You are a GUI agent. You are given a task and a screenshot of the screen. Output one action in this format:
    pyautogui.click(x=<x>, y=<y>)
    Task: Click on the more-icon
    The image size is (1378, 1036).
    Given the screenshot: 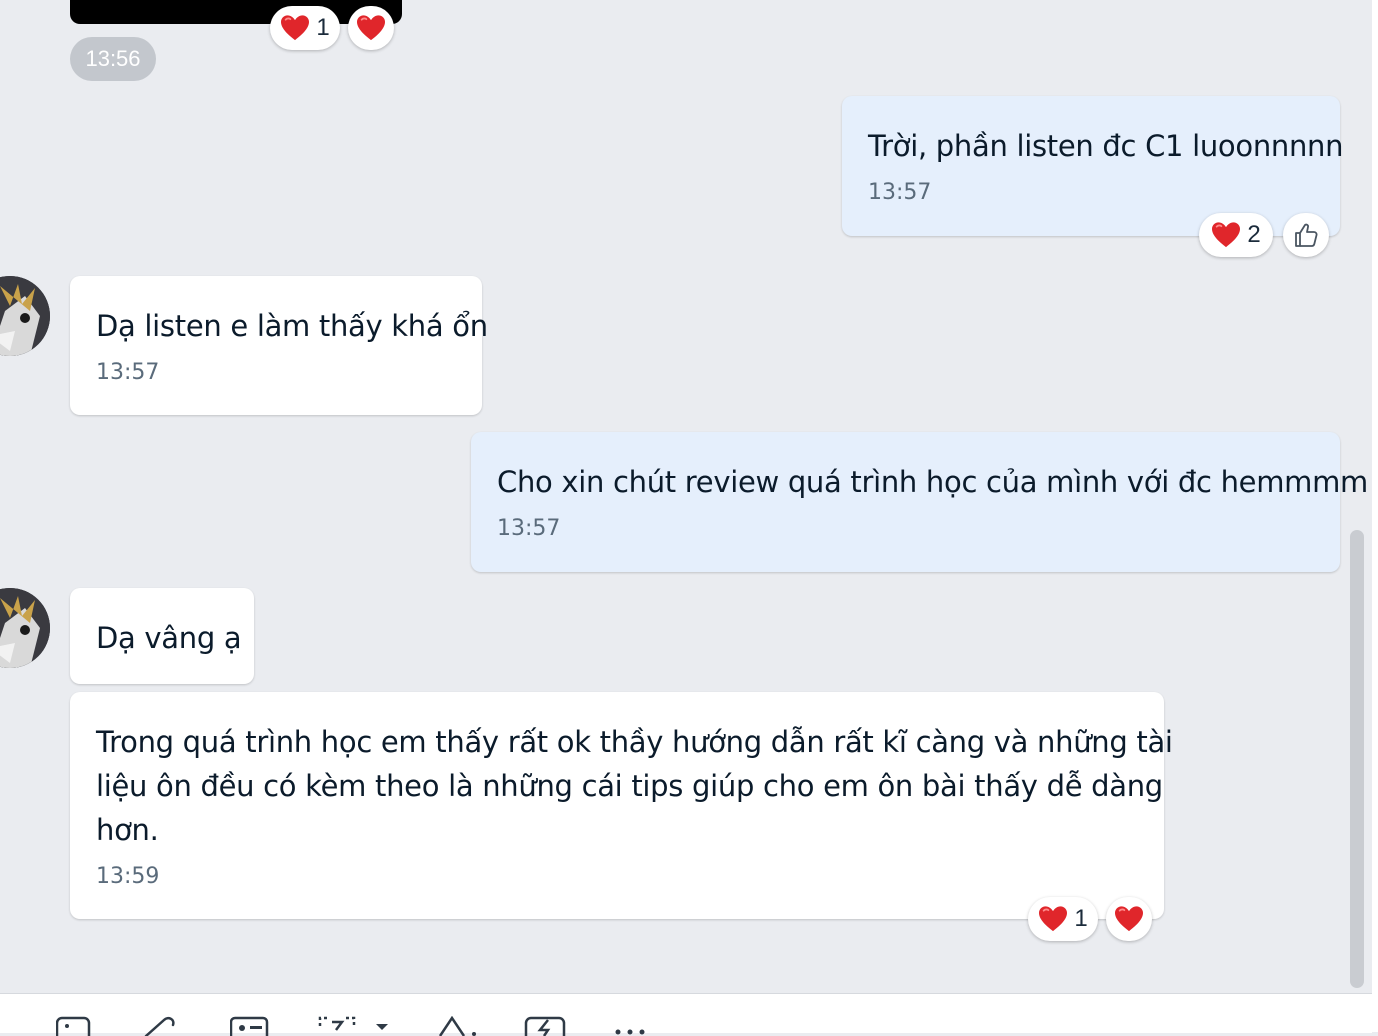 What is the action you would take?
    pyautogui.click(x=634, y=1026)
    